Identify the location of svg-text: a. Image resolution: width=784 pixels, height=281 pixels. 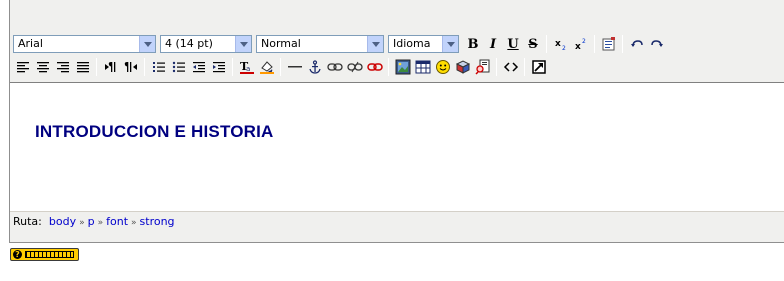
(248, 69).